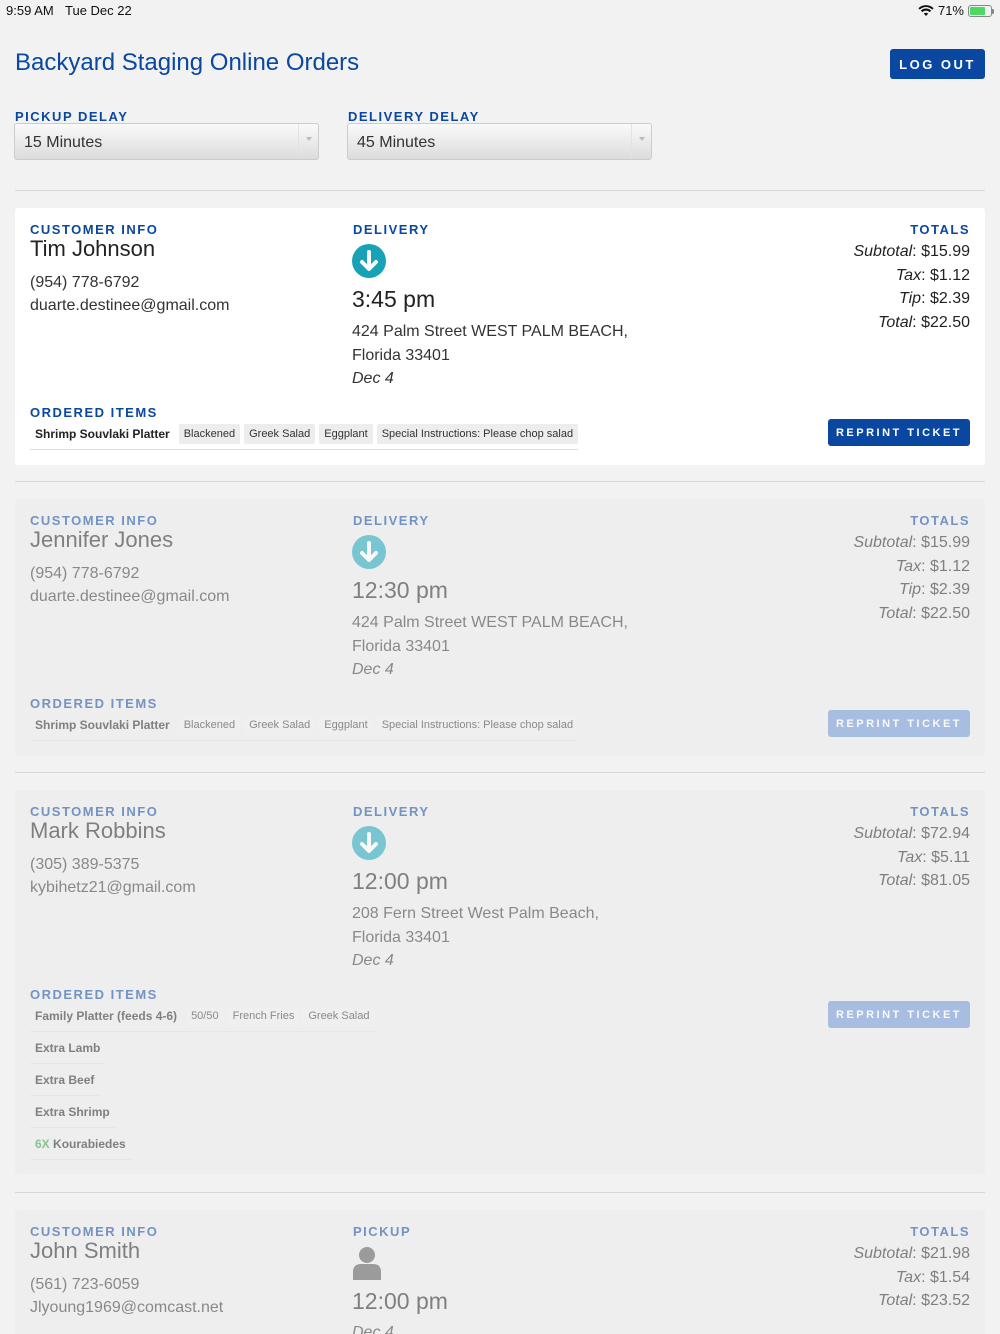  I want to click on customer-name: Mark Robbins, so click(98, 830).